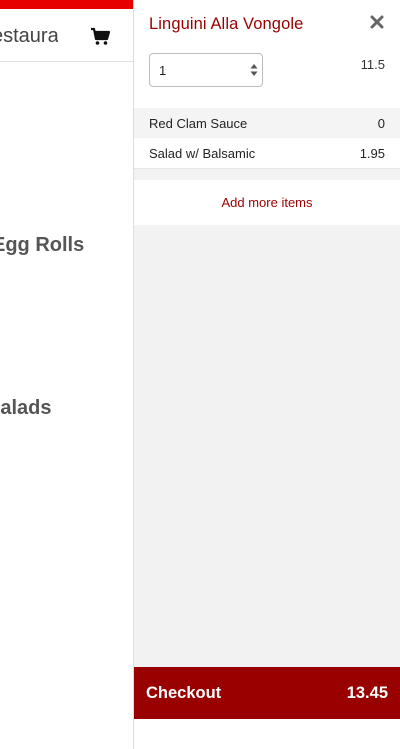  What do you see at coordinates (267, 123) in the screenshot?
I see `option-row: Red Clam Sauce 0` at bounding box center [267, 123].